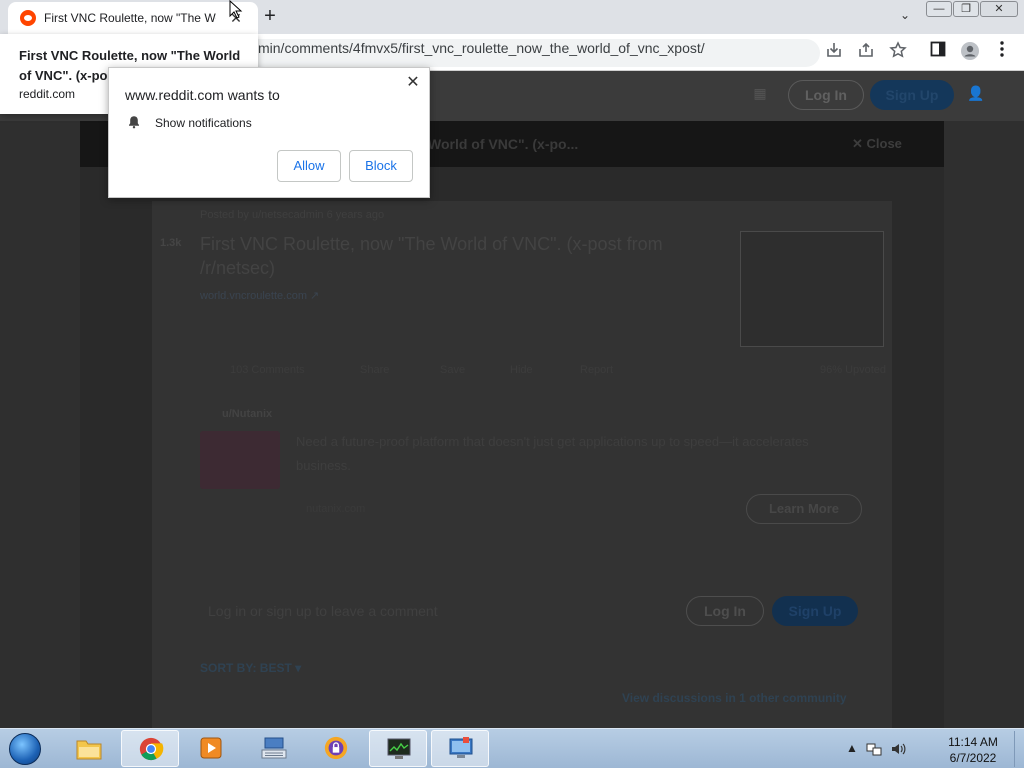 Image resolution: width=1024 pixels, height=768 pixels. Describe the element at coordinates (804, 509) in the screenshot. I see `learn-more-button: Learn More` at that location.